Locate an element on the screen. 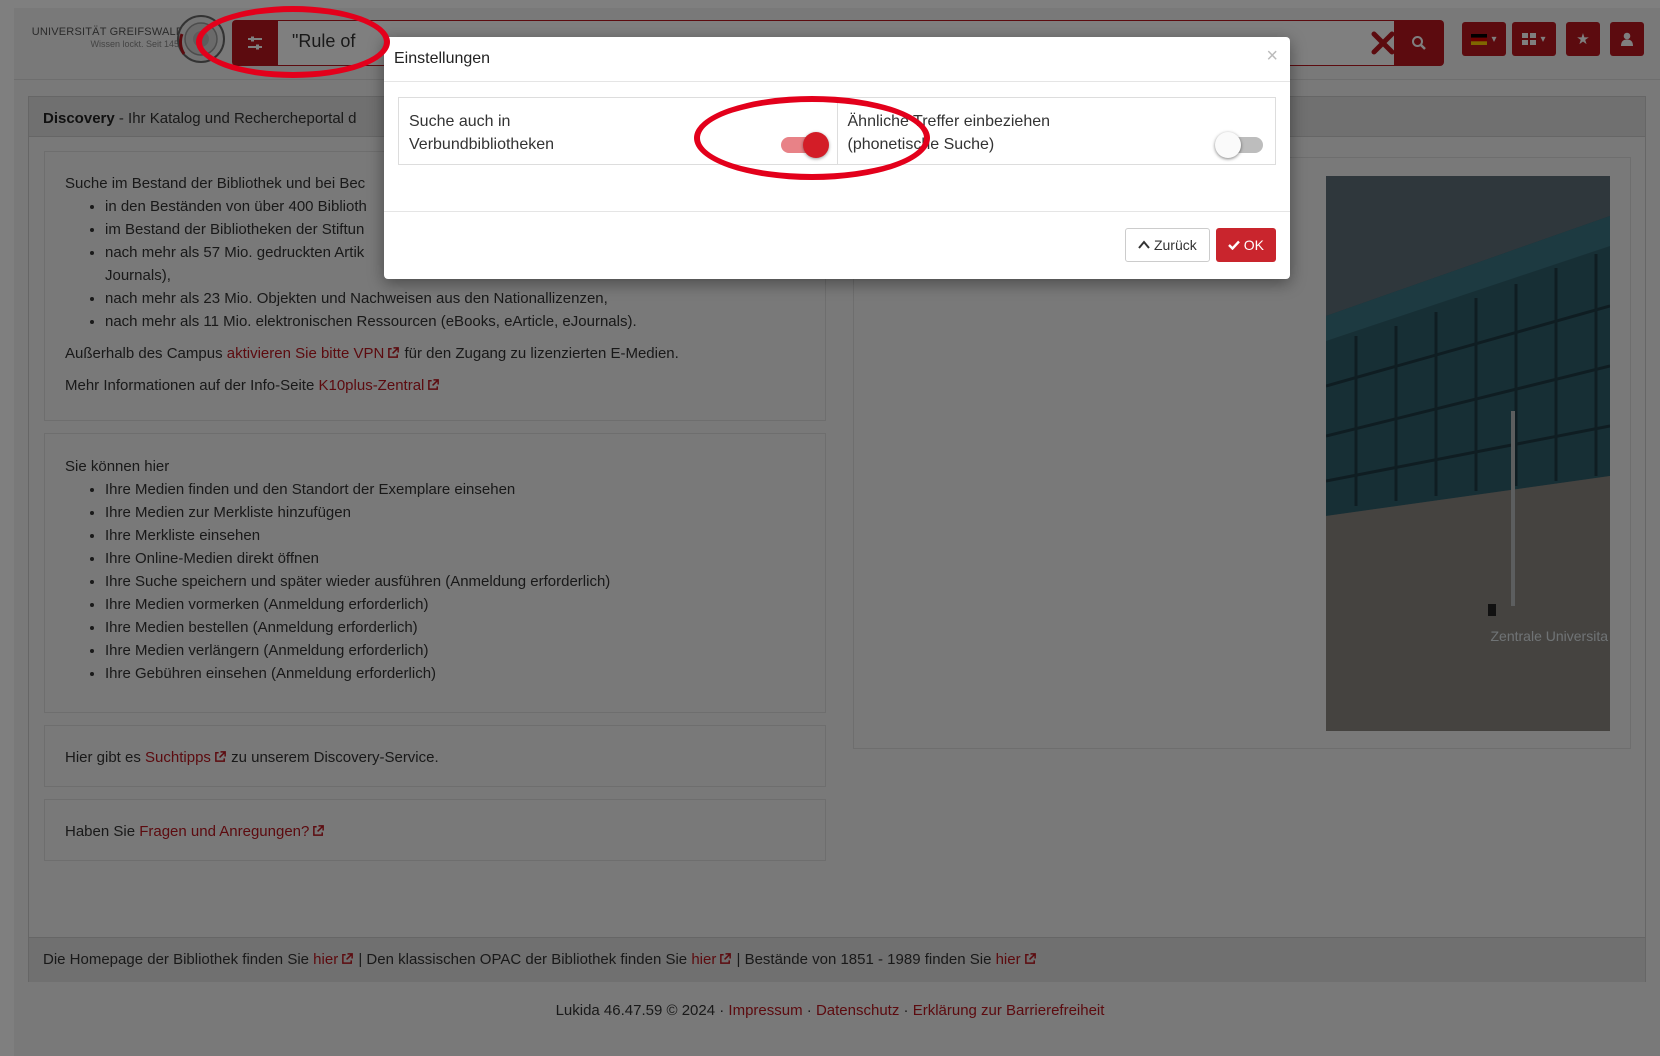 The width and height of the screenshot is (1660, 1056). modal-close-button: × is located at coordinates (1272, 56).